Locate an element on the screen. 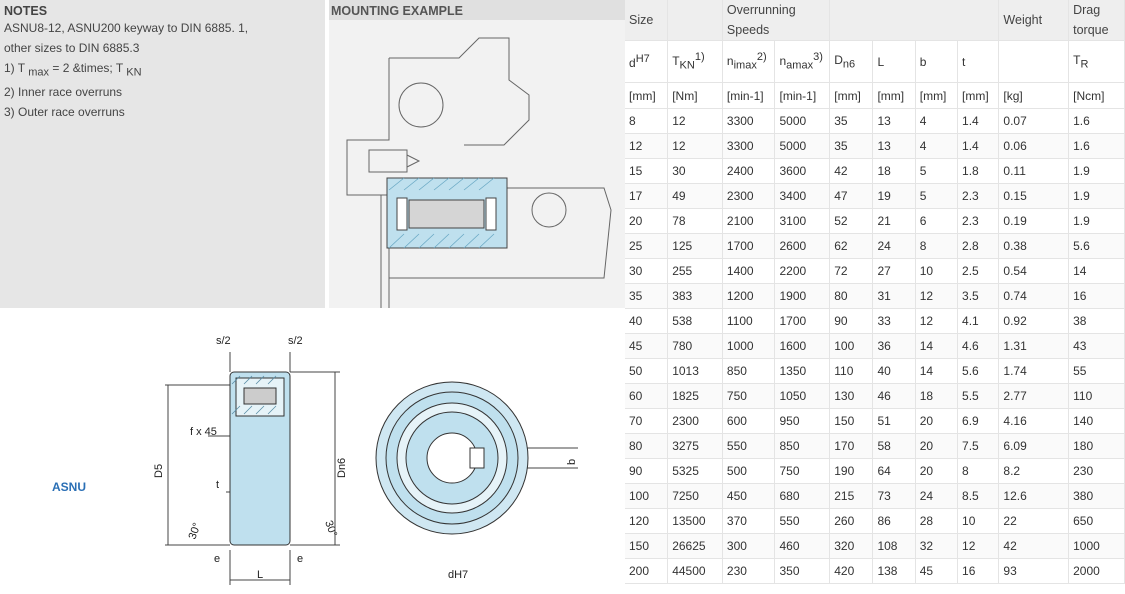 The width and height of the screenshot is (1125, 594). e-right-label: e is located at coordinates (300, 559).